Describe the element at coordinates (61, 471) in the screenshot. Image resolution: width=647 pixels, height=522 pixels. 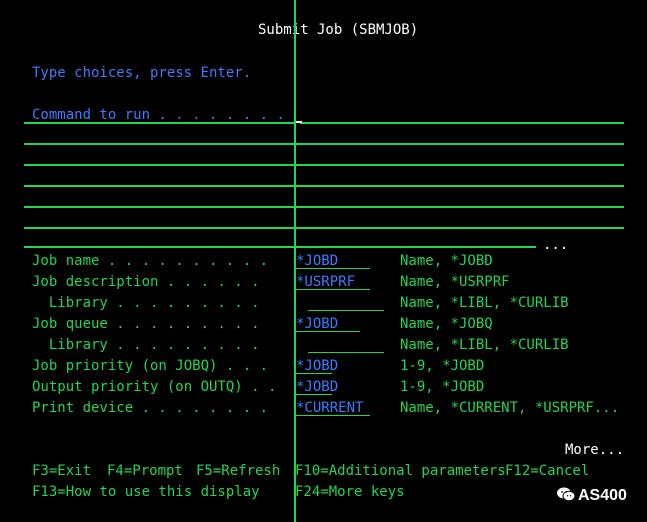
I see `f3-exit-key: F3=Exit` at that location.